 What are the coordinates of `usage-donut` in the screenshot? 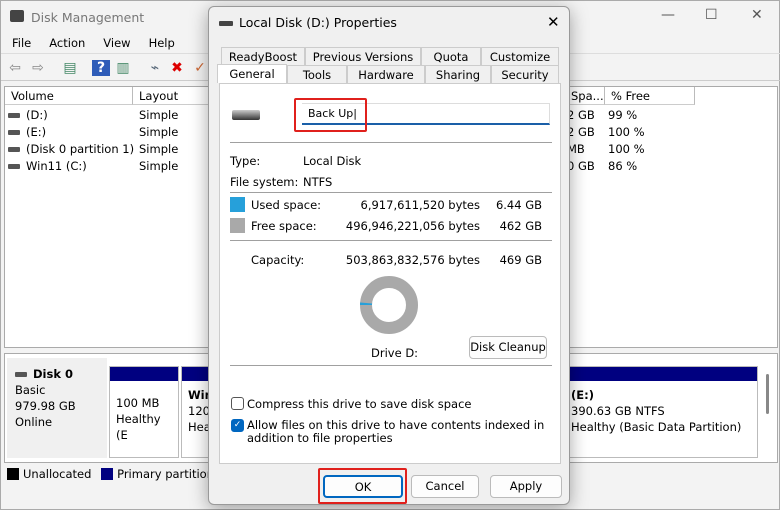 It's located at (389, 305).